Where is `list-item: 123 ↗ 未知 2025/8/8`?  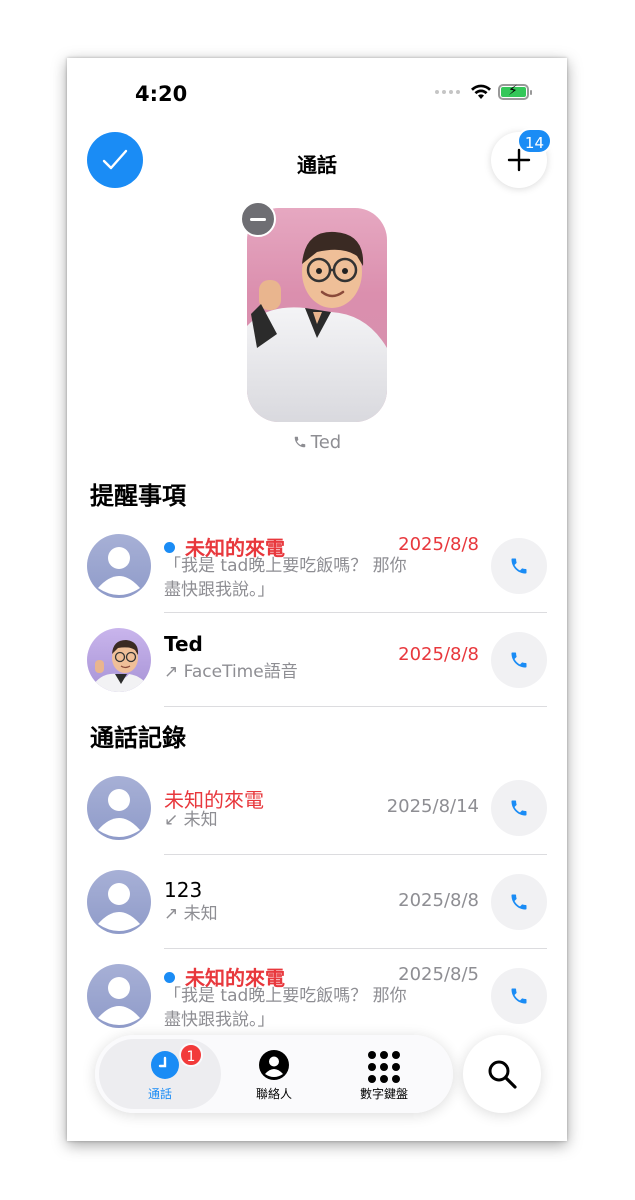 list-item: 123 ↗ 未知 2025/8/8 is located at coordinates (317, 906).